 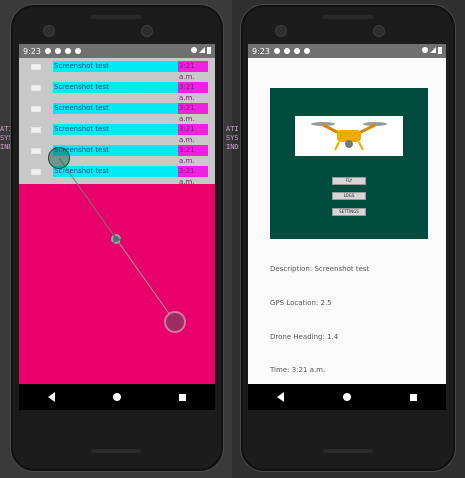 What do you see at coordinates (349, 196) in the screenshot?
I see `logs-button: LOGS` at bounding box center [349, 196].